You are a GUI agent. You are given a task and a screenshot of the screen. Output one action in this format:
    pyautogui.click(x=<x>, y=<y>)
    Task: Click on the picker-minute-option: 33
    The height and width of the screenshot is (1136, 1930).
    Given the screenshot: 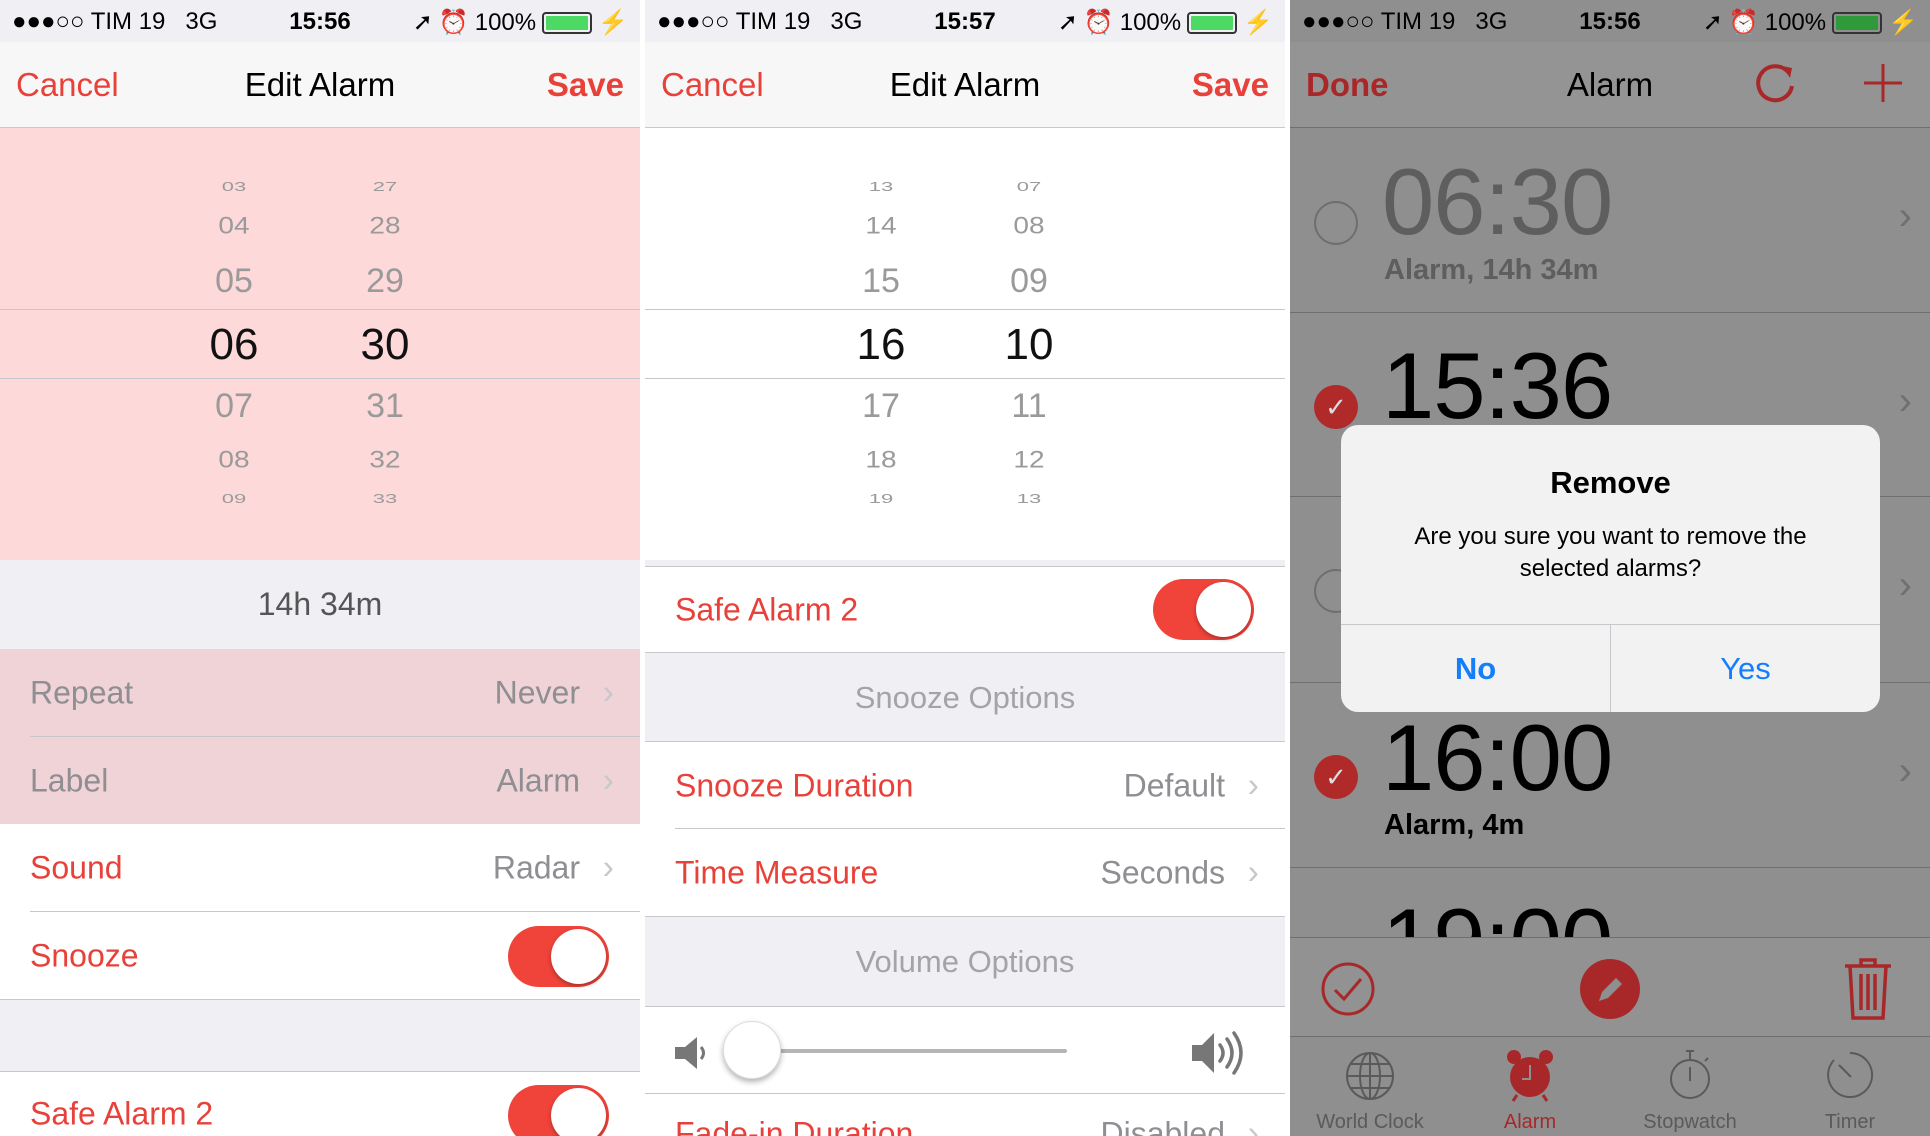 What is the action you would take?
    pyautogui.click(x=385, y=498)
    